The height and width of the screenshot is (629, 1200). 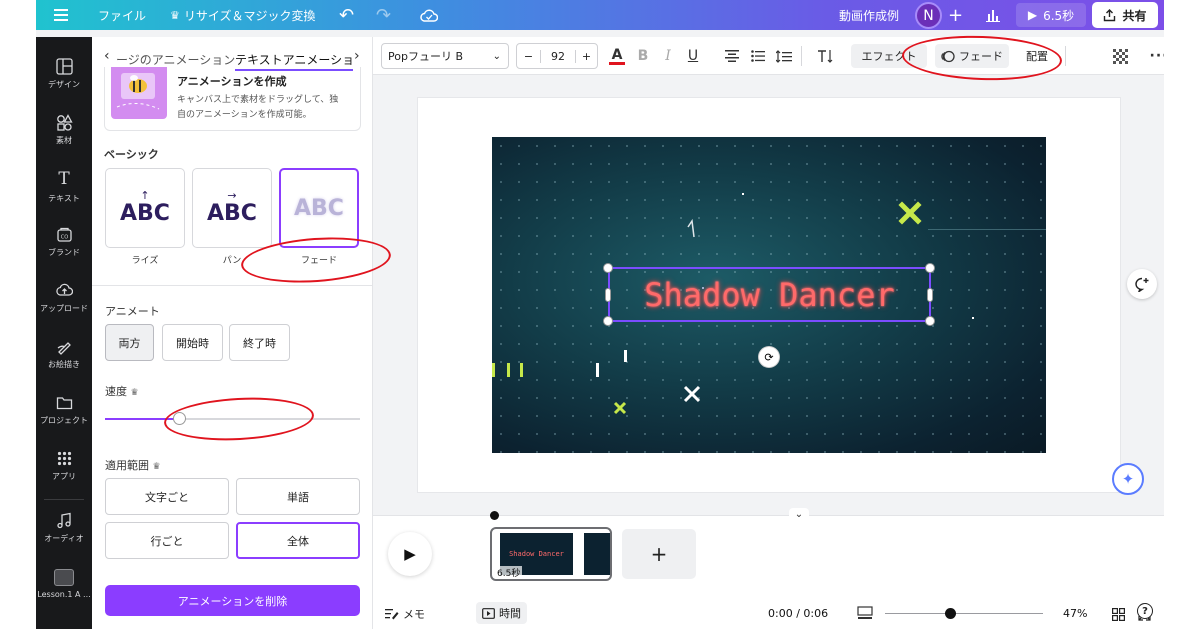 What do you see at coordinates (294, 59) in the screenshot?
I see `tab-text-animation: テキストアニメーショ` at bounding box center [294, 59].